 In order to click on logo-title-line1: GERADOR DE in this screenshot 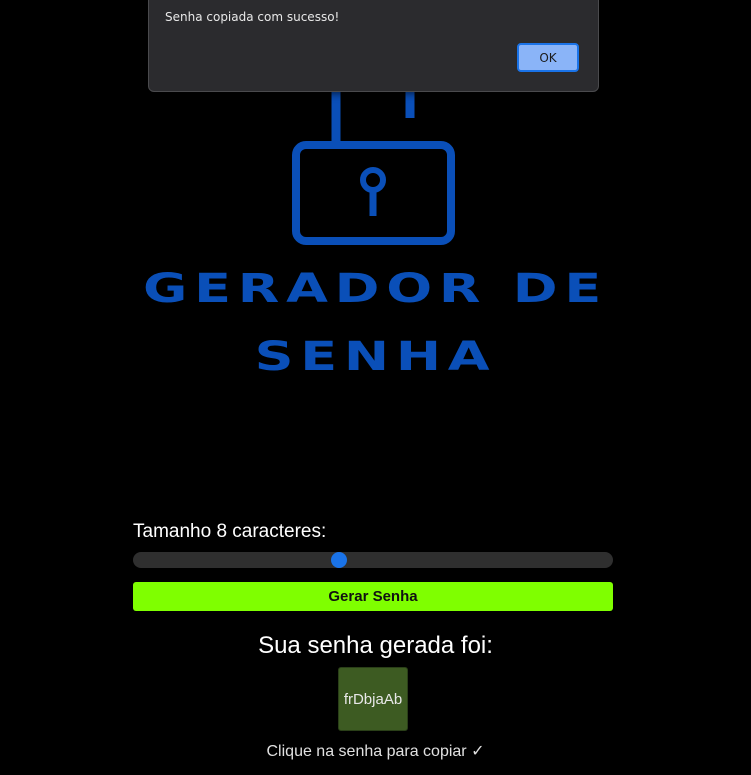, I will do `click(375, 289)`.